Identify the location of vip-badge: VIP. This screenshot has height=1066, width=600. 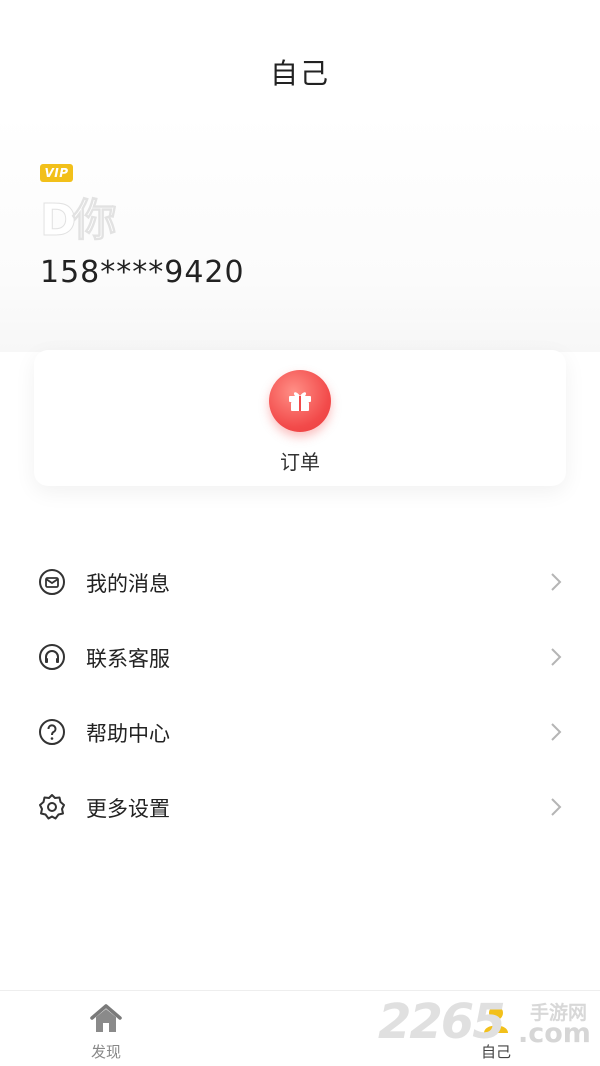
(56, 173).